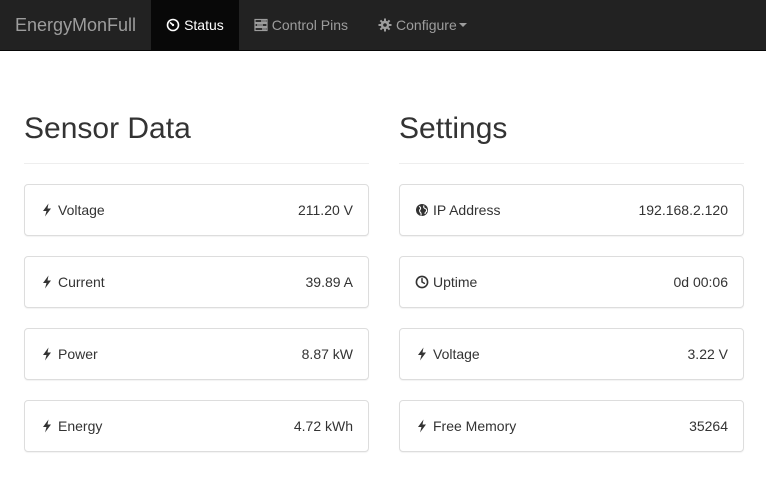  I want to click on card-value: 3.22 V, so click(707, 354).